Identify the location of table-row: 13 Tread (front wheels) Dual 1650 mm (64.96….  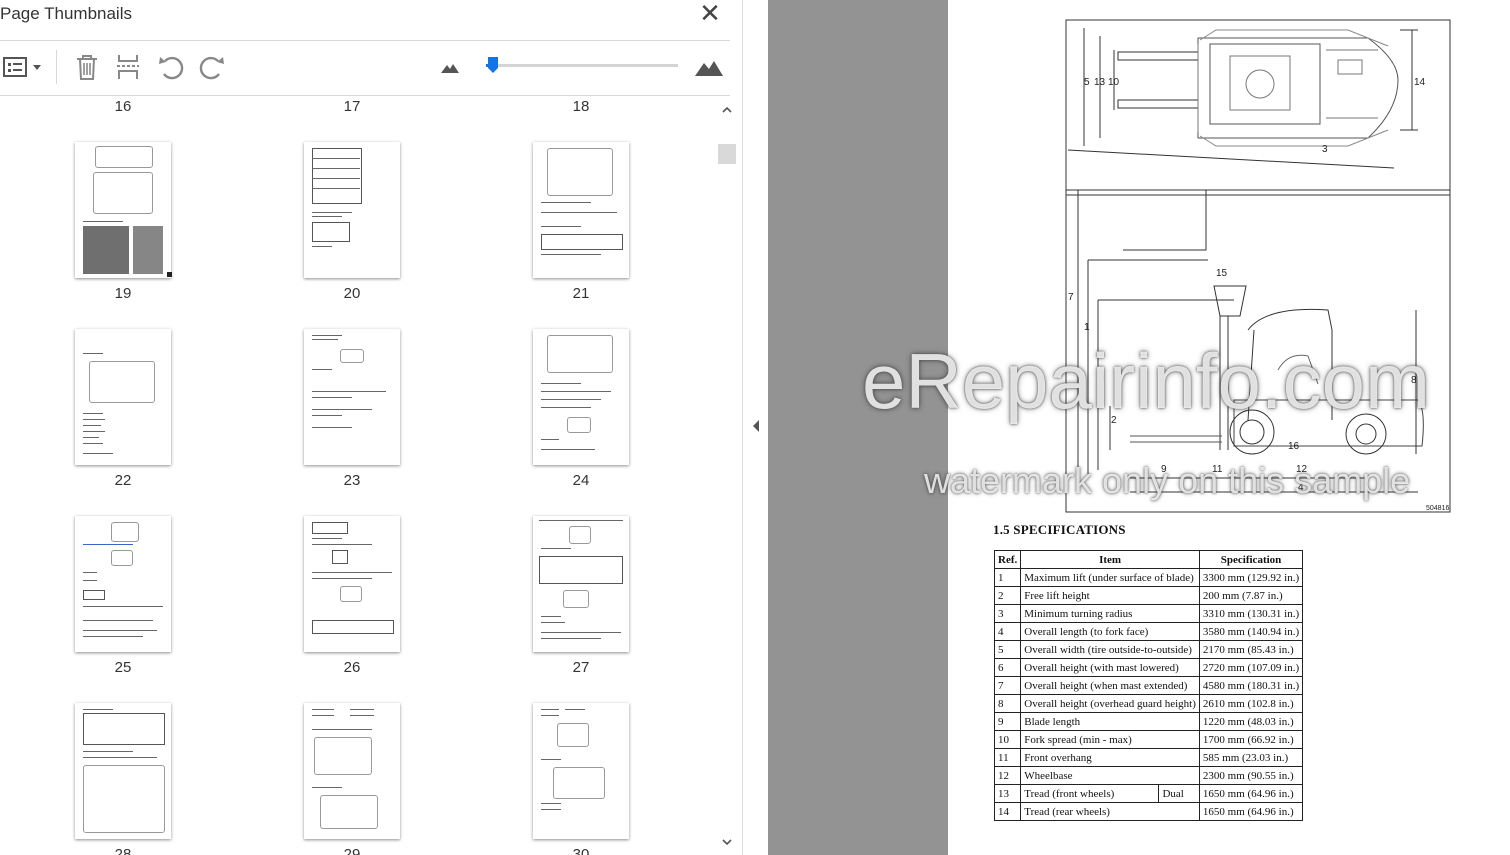
(1148, 793).